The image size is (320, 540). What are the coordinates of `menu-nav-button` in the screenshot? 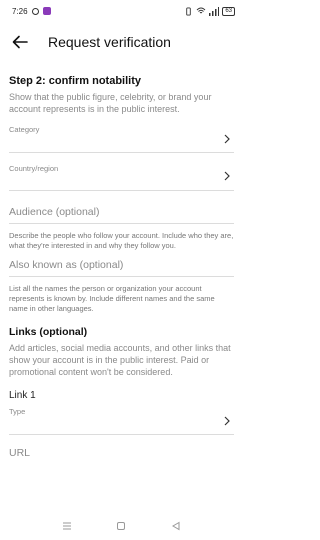 It's located at (67, 526).